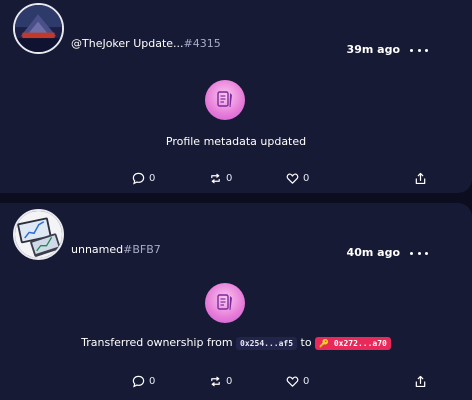 The image size is (472, 400). What do you see at coordinates (225, 303) in the screenshot?
I see `transfer-event-icon` at bounding box center [225, 303].